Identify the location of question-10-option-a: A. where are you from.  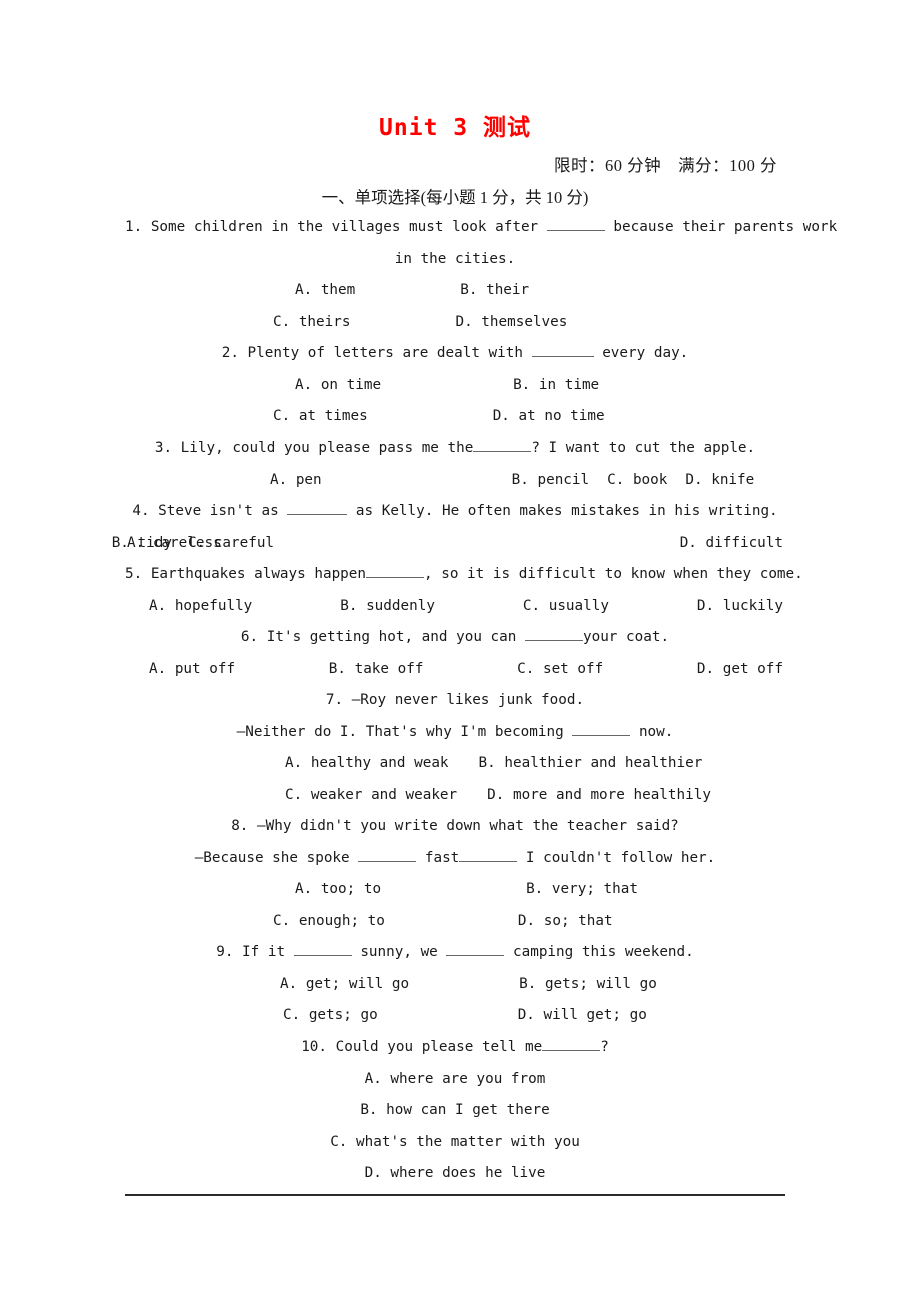
(455, 1080).